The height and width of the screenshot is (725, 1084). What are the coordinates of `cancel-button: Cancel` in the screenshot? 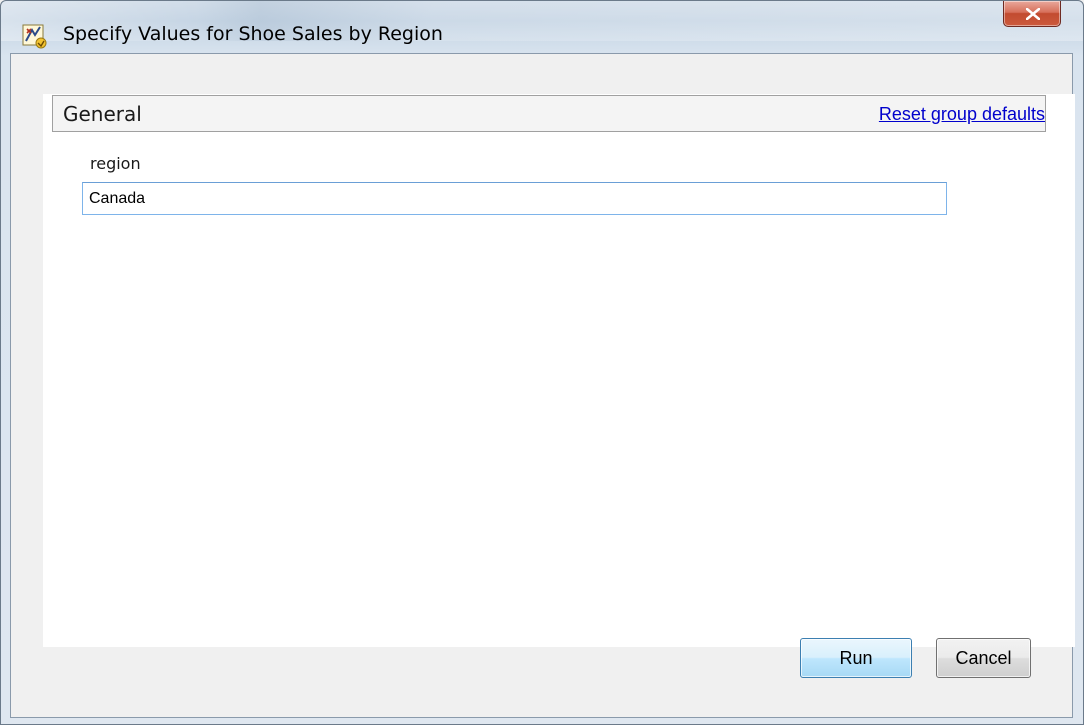 It's located at (983, 658).